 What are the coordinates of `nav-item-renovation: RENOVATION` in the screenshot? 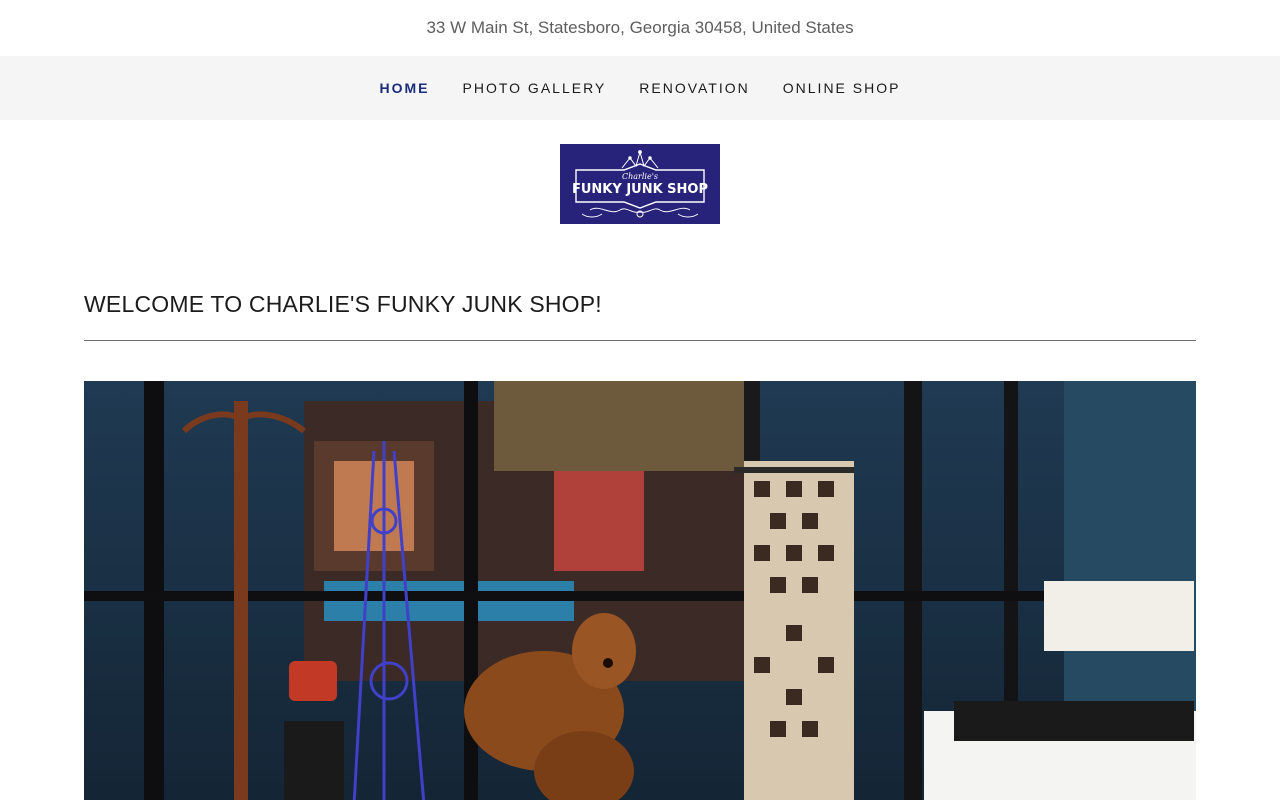 It's located at (694, 88).